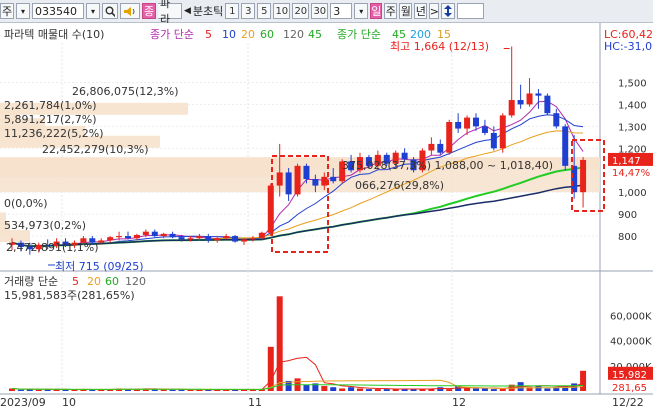 Image resolution: width=653 pixels, height=411 pixels. What do you see at coordinates (293, 34) in the screenshot?
I see `ma-120: 120` at bounding box center [293, 34].